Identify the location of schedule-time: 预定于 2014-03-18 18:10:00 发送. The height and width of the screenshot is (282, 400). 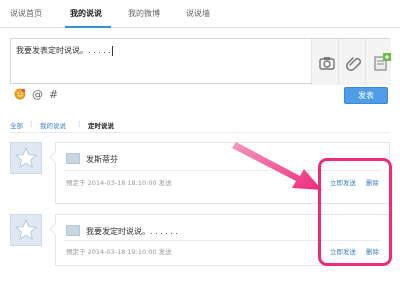
(119, 183).